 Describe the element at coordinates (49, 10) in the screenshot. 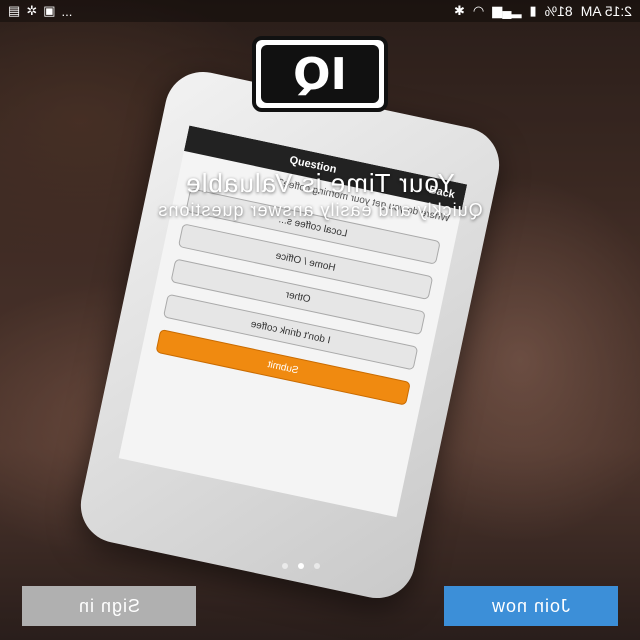

I see `notification-icon: ▣` at that location.